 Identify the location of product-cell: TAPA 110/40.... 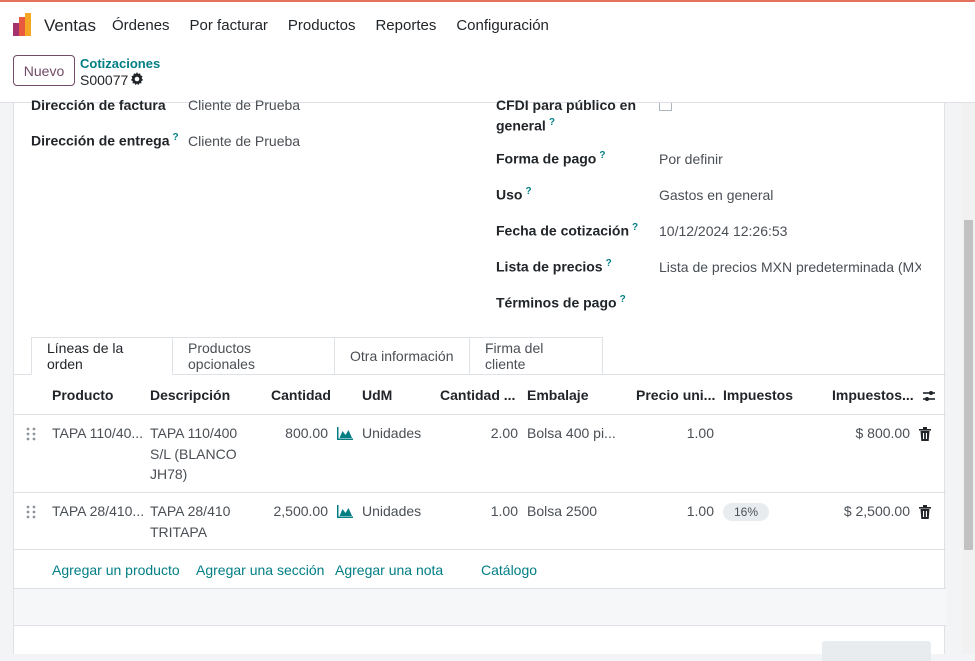
(97, 433).